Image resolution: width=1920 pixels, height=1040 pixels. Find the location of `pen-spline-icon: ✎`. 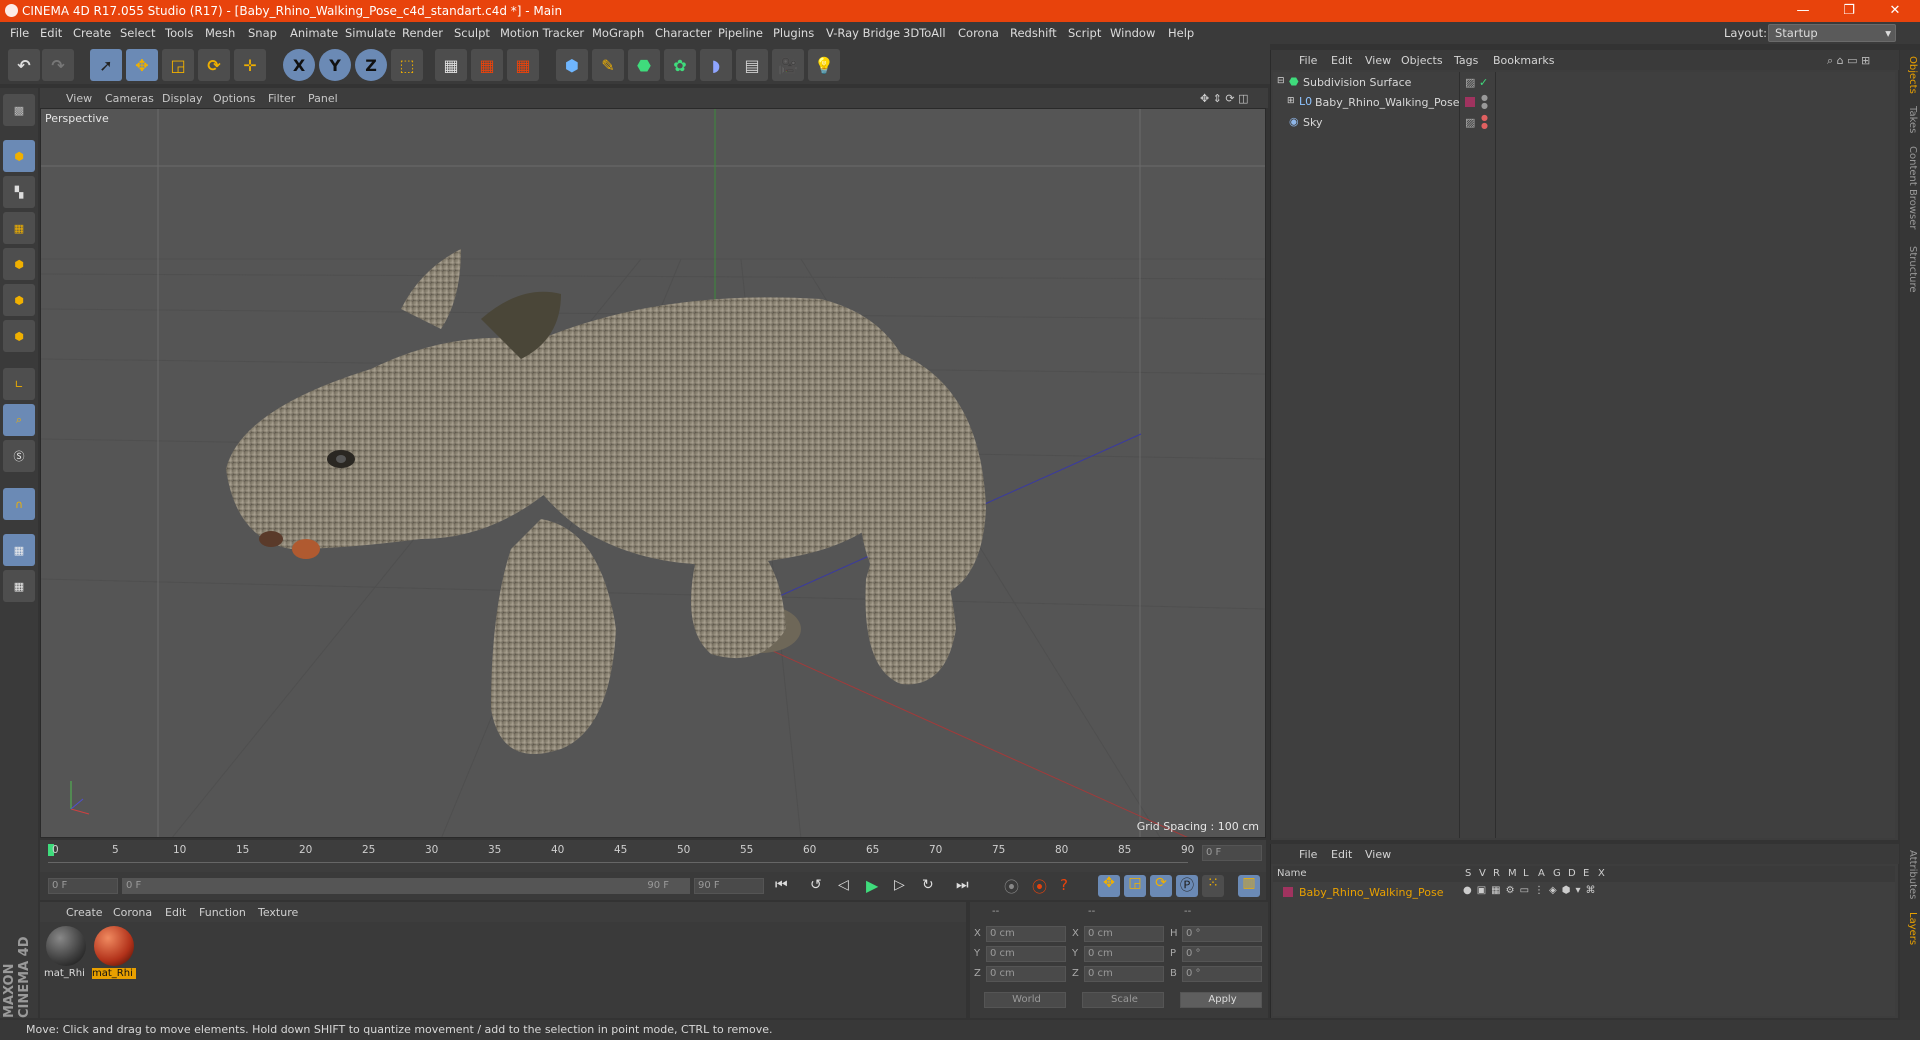

pen-spline-icon: ✎ is located at coordinates (608, 65).